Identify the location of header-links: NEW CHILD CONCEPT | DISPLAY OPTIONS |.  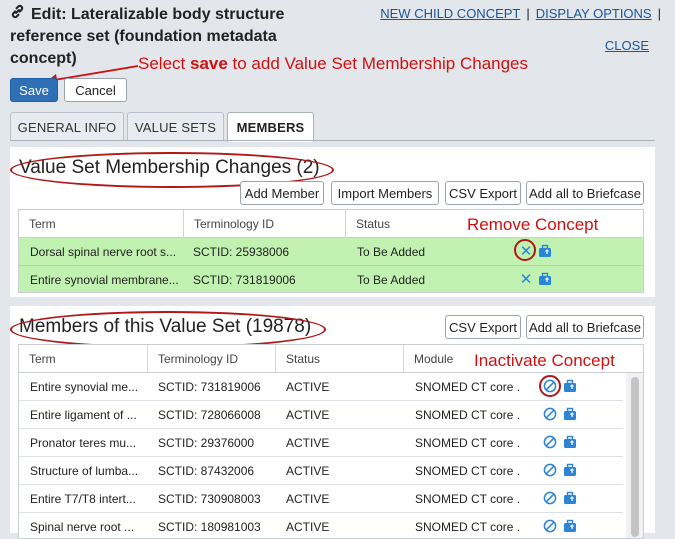
(520, 14).